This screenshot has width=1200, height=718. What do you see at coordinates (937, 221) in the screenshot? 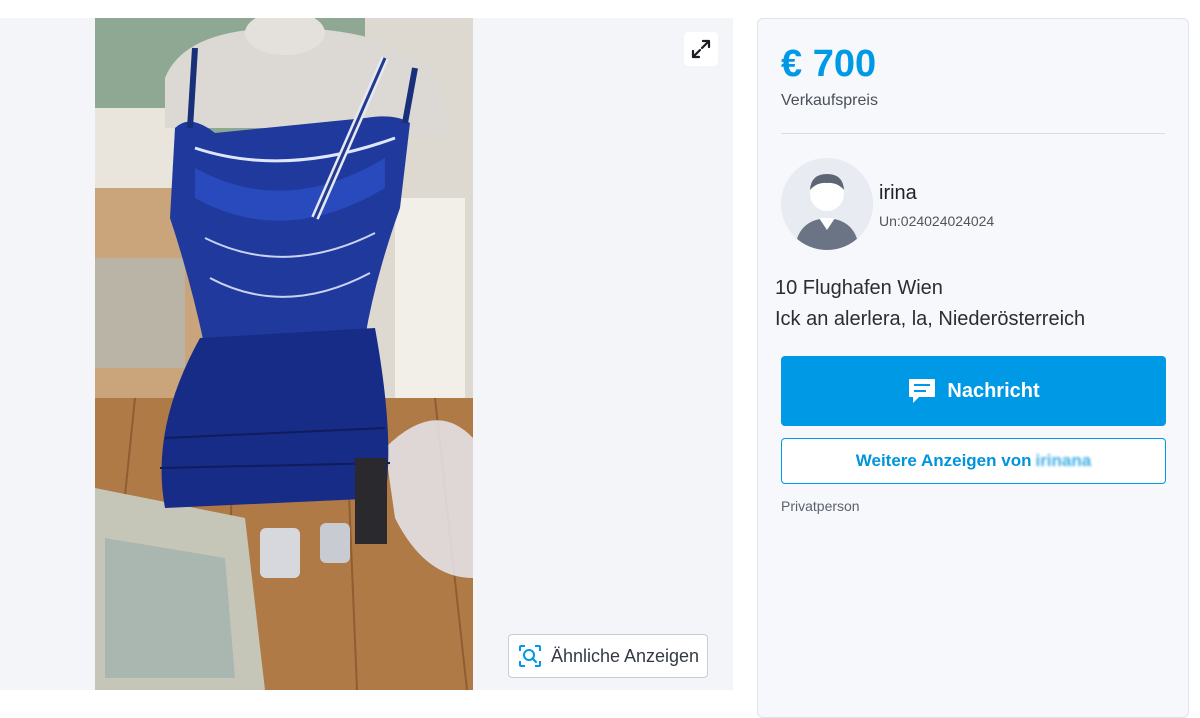
I see `member-since: Un:024024024024` at bounding box center [937, 221].